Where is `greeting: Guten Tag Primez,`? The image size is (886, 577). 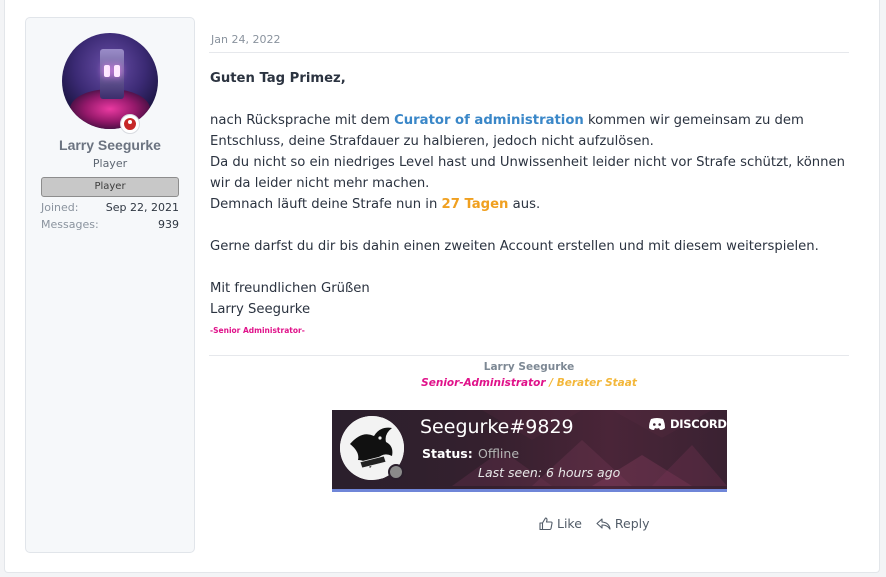 greeting: Guten Tag Primez, is located at coordinates (278, 78).